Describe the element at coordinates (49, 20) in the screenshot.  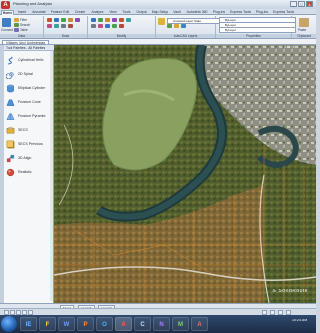
I see `line-icon` at that location.